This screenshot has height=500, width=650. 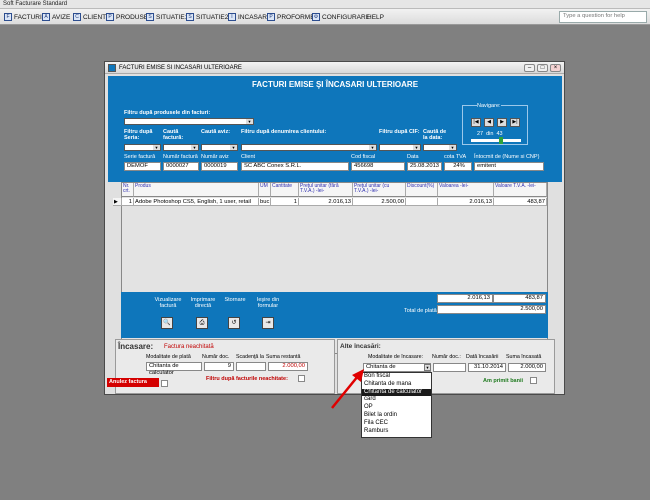 I want to click on products-icon: P, so click(x=110, y=17).